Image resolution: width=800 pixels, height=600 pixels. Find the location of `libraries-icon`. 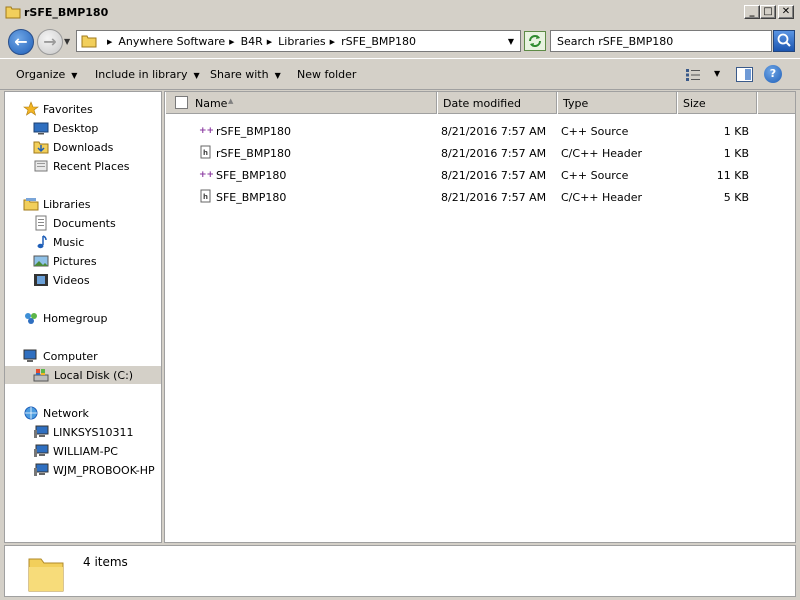

libraries-icon is located at coordinates (31, 204).